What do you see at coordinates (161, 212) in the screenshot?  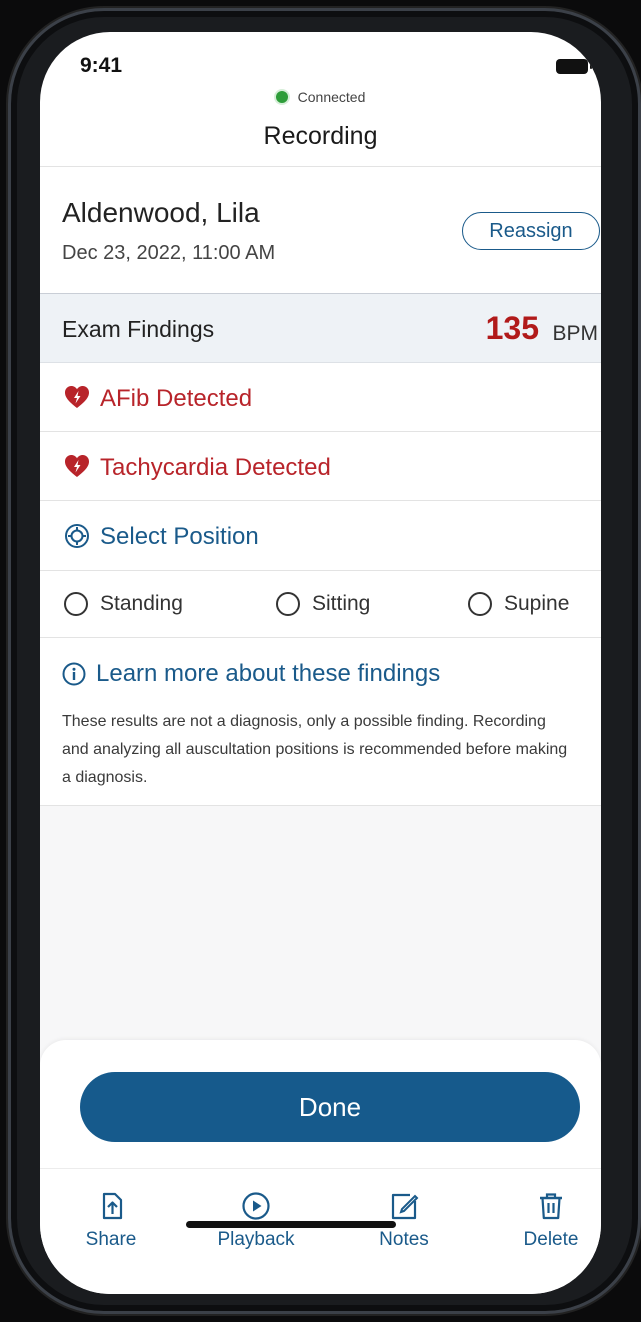 I see `patient-name: Aldenwood, Lila` at bounding box center [161, 212].